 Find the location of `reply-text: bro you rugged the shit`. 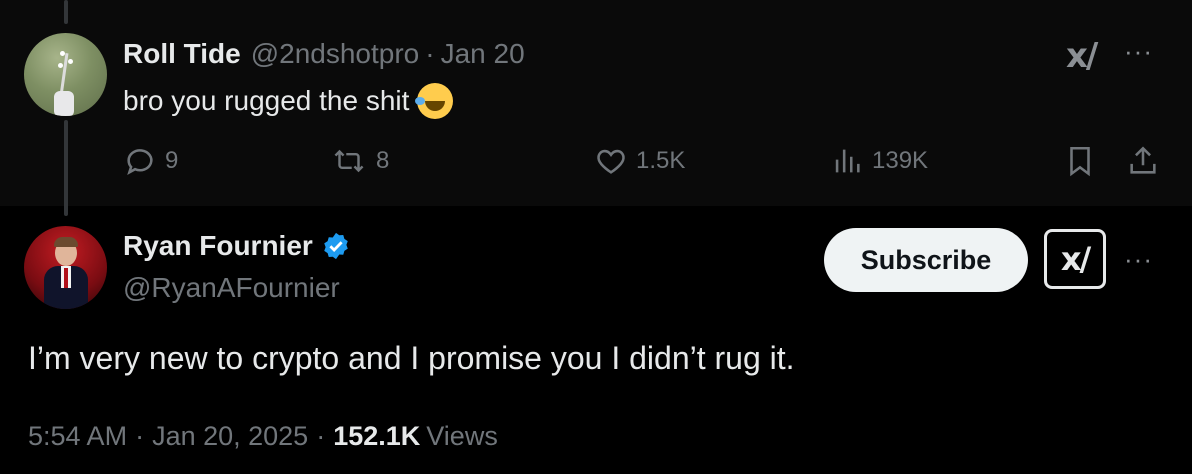

reply-text: bro you rugged the shit is located at coordinates (288, 101).